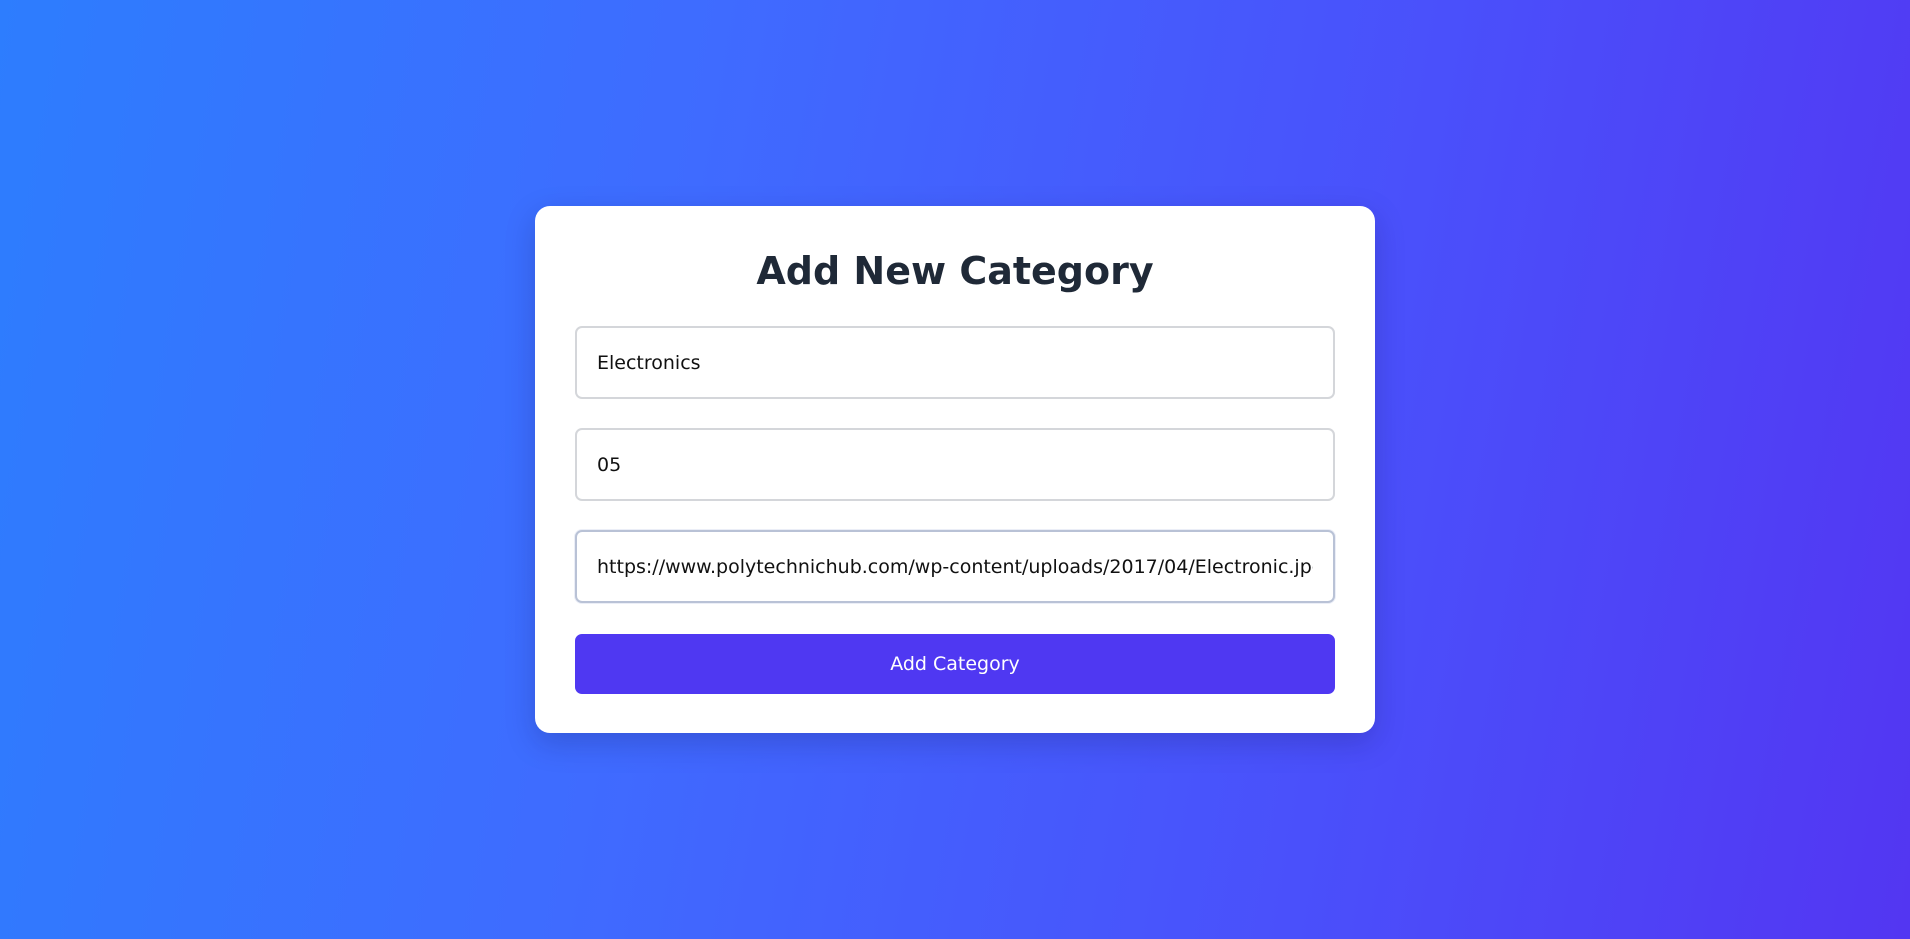 The image size is (1910, 939). I want to click on category-name-input, so click(955, 362).